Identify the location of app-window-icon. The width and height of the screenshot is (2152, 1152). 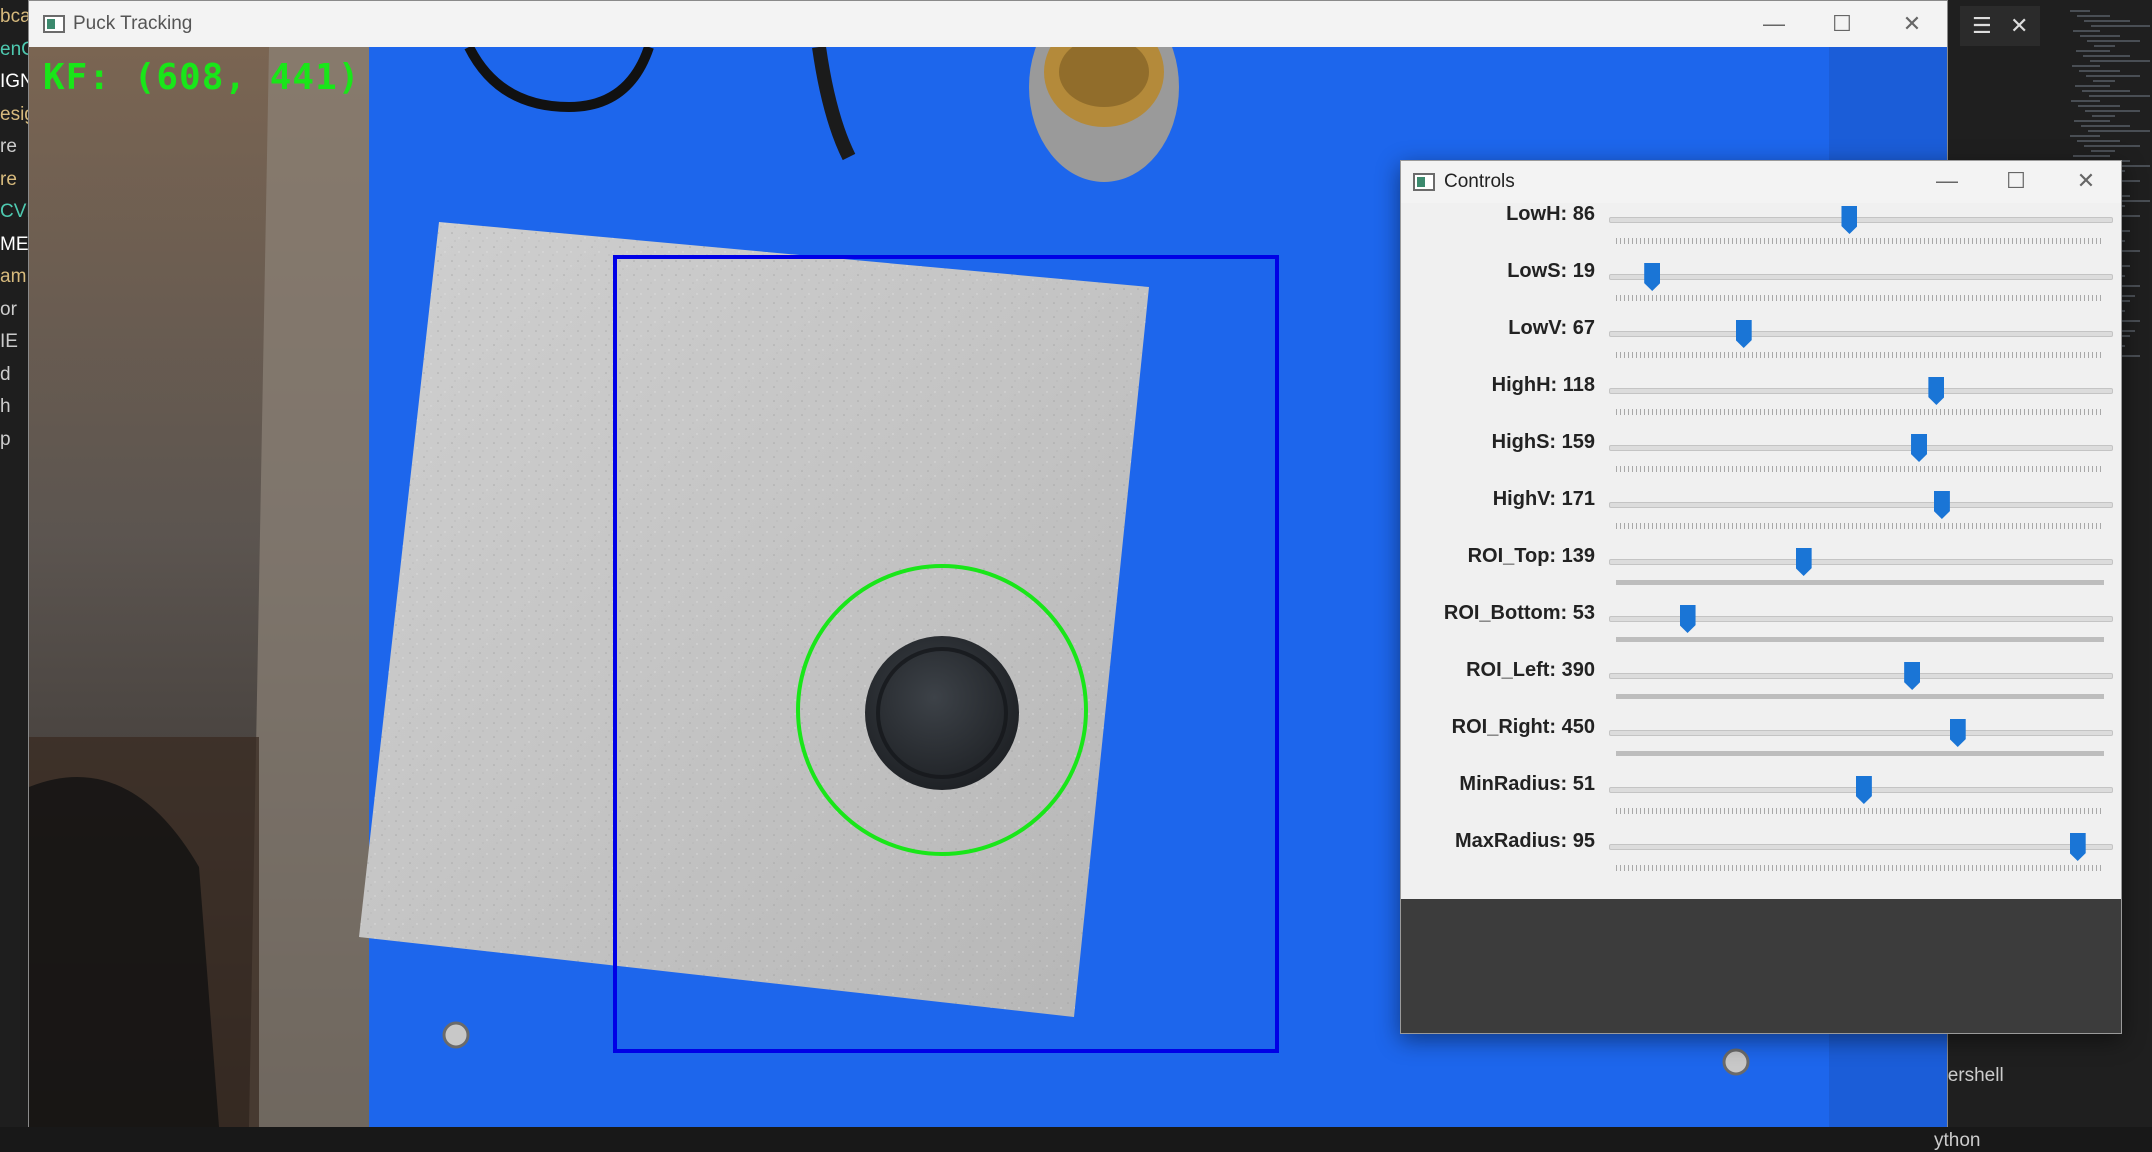
(54, 24).